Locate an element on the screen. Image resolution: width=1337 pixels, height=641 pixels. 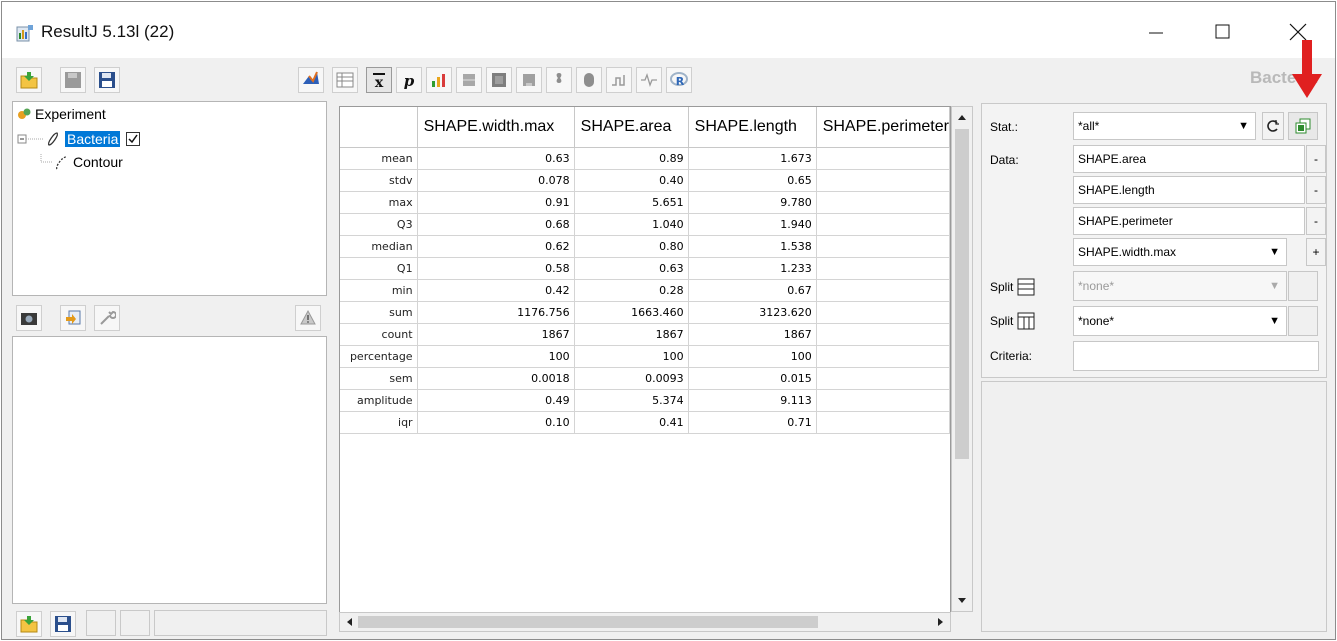
table-cell: 0.65 is located at coordinates (752, 180).